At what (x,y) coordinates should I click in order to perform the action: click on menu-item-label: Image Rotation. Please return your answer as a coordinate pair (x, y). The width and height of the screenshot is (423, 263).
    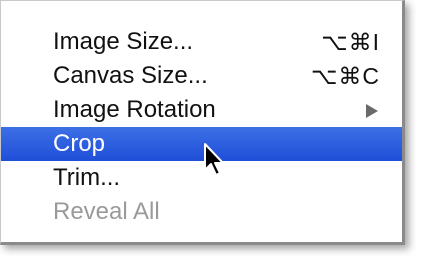
    Looking at the image, I should click on (134, 109).